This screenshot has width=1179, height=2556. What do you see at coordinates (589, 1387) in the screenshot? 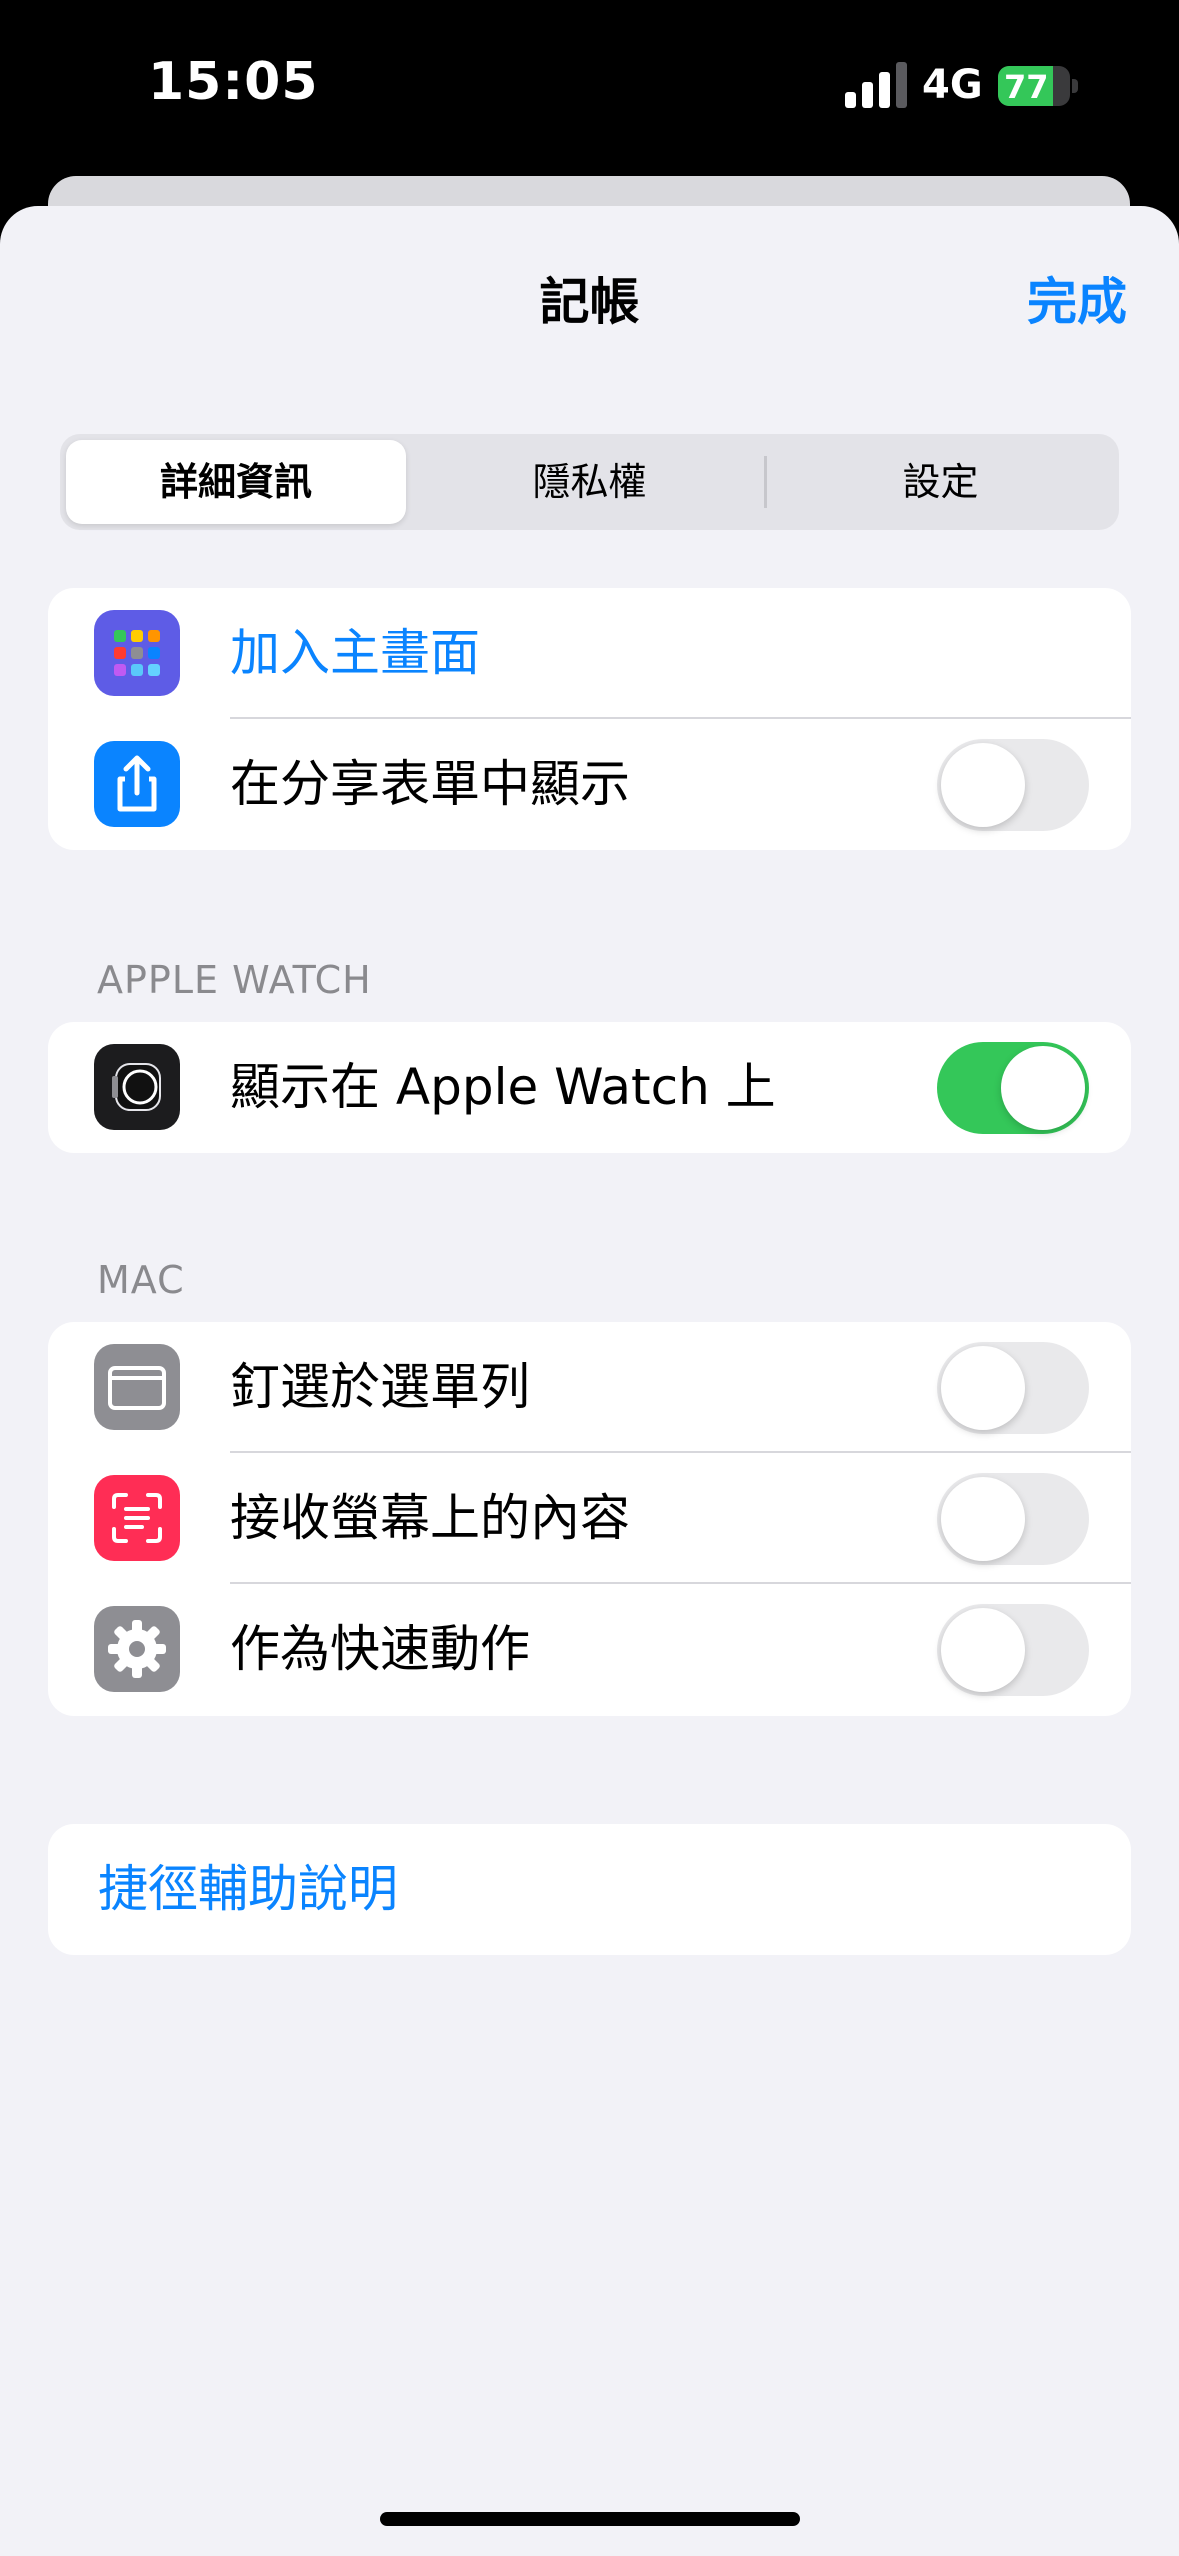
I see `pin-in-menu-bar-row: 釘選於選單列` at bounding box center [589, 1387].